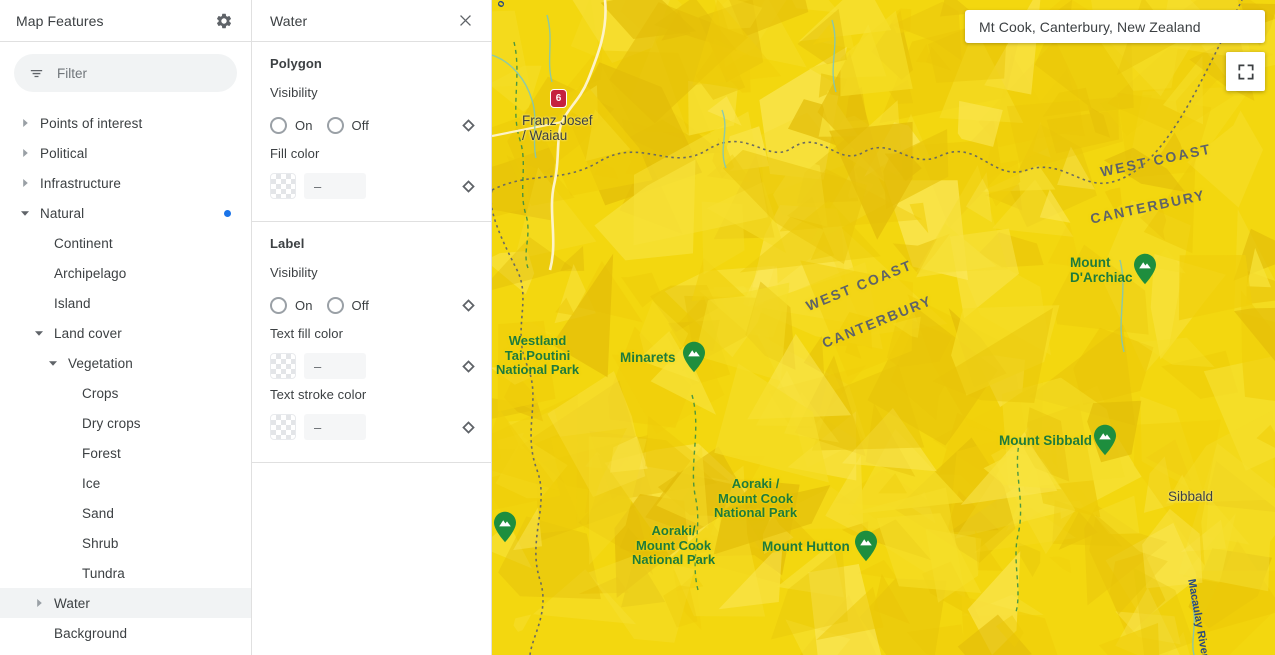  I want to click on sidebar-item-continent: Continent, so click(125, 243).